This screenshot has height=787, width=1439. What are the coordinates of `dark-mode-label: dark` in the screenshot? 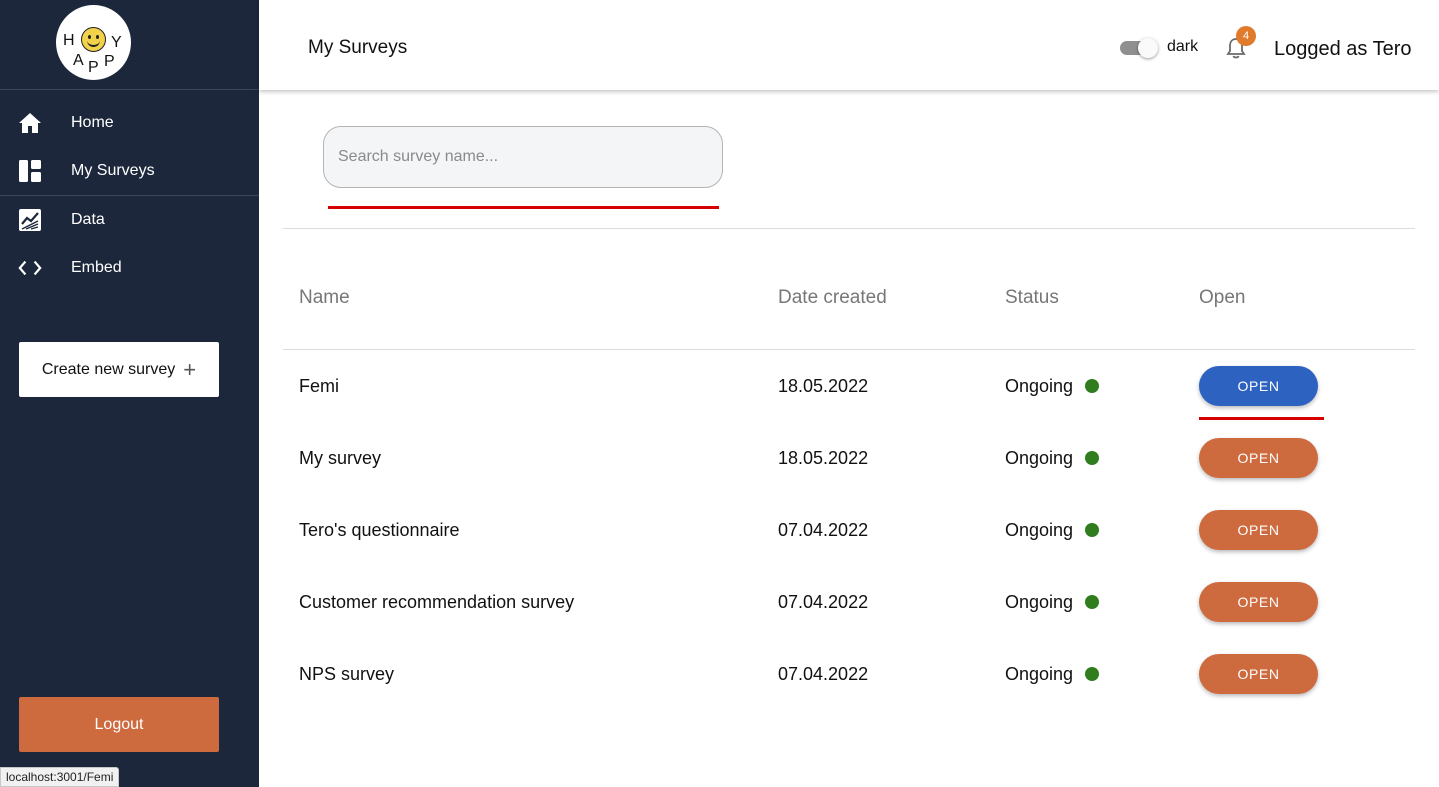 It's located at (1183, 46).